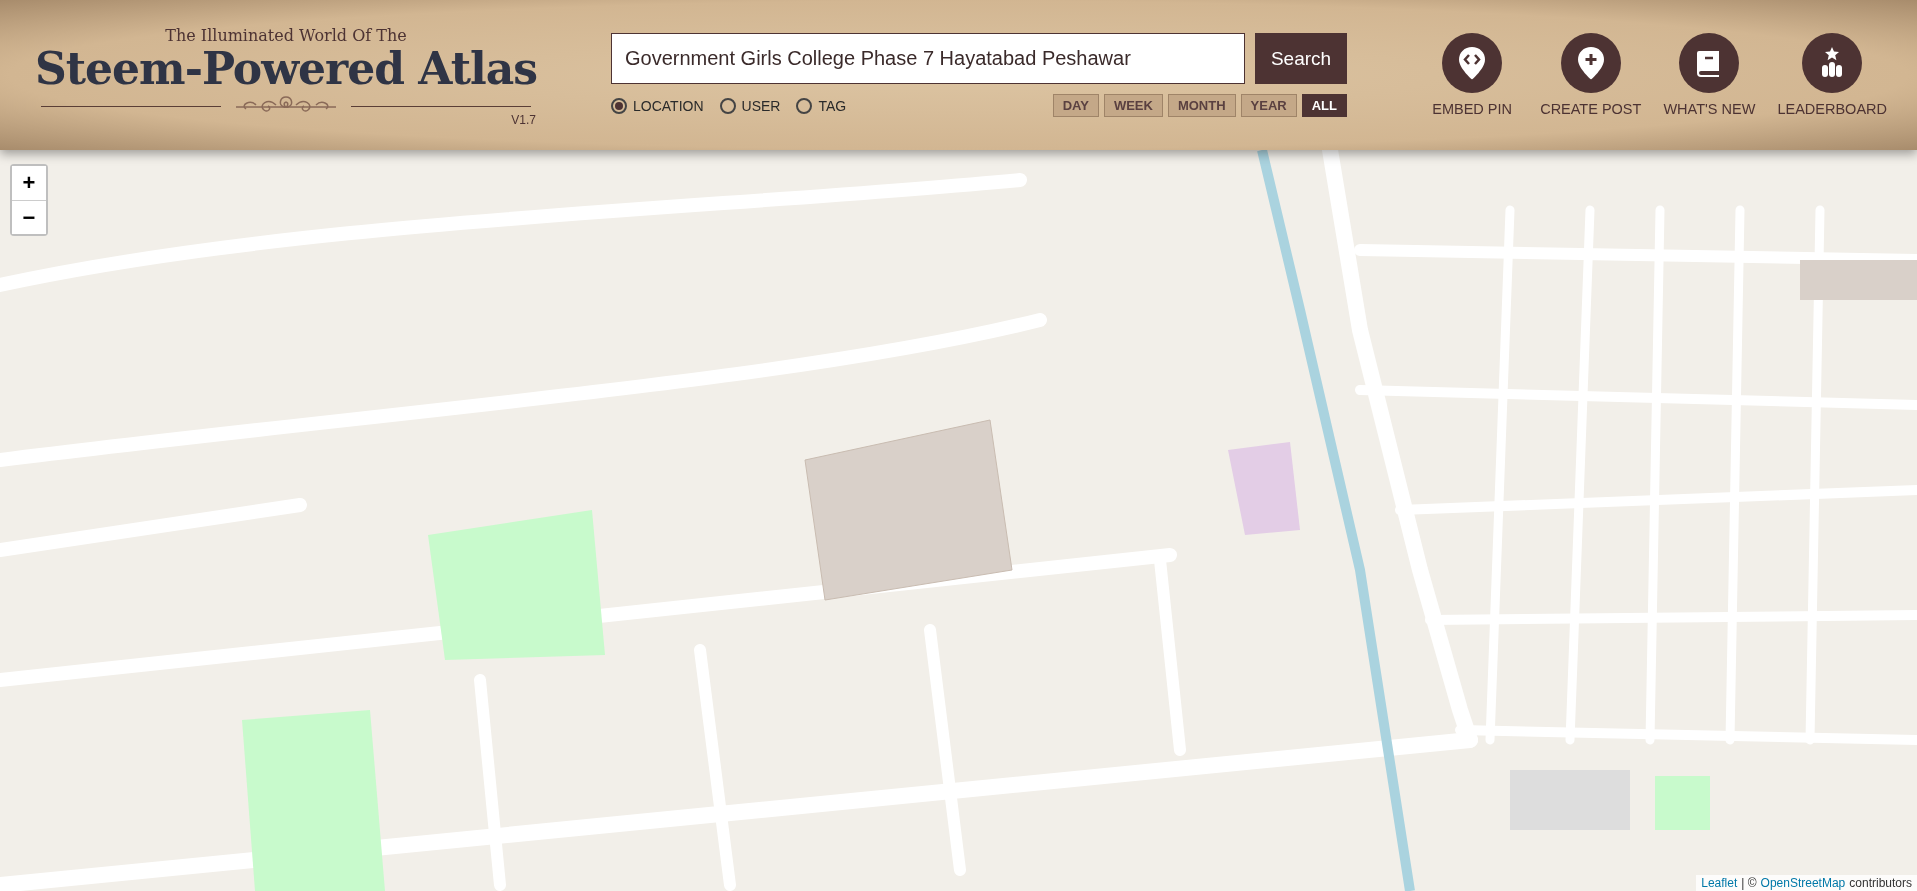 The width and height of the screenshot is (1917, 891). Describe the element at coordinates (1201, 105) in the screenshot. I see `period-button: MONTH` at that location.